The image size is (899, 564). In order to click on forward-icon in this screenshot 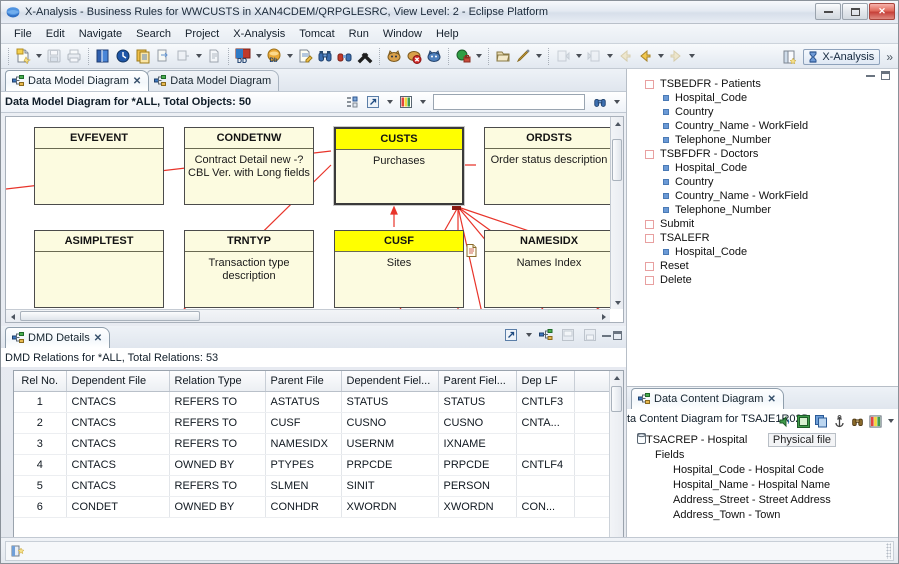, I will do `click(676, 56)`.